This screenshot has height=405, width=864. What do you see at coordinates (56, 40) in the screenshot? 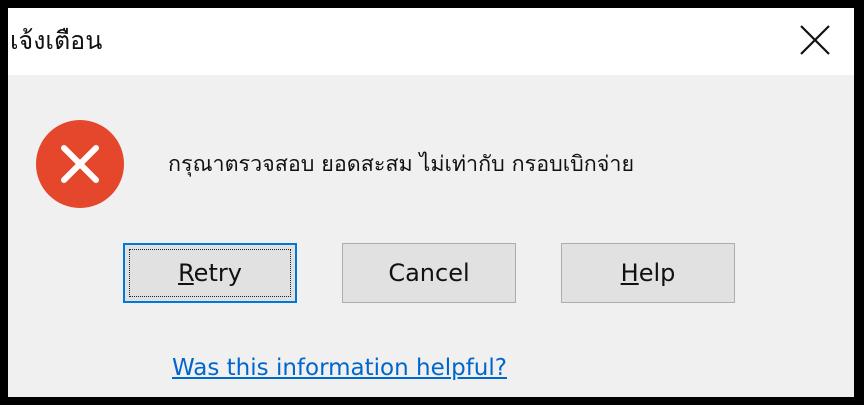
I see `window-title: เจ้งเตือน` at bounding box center [56, 40].